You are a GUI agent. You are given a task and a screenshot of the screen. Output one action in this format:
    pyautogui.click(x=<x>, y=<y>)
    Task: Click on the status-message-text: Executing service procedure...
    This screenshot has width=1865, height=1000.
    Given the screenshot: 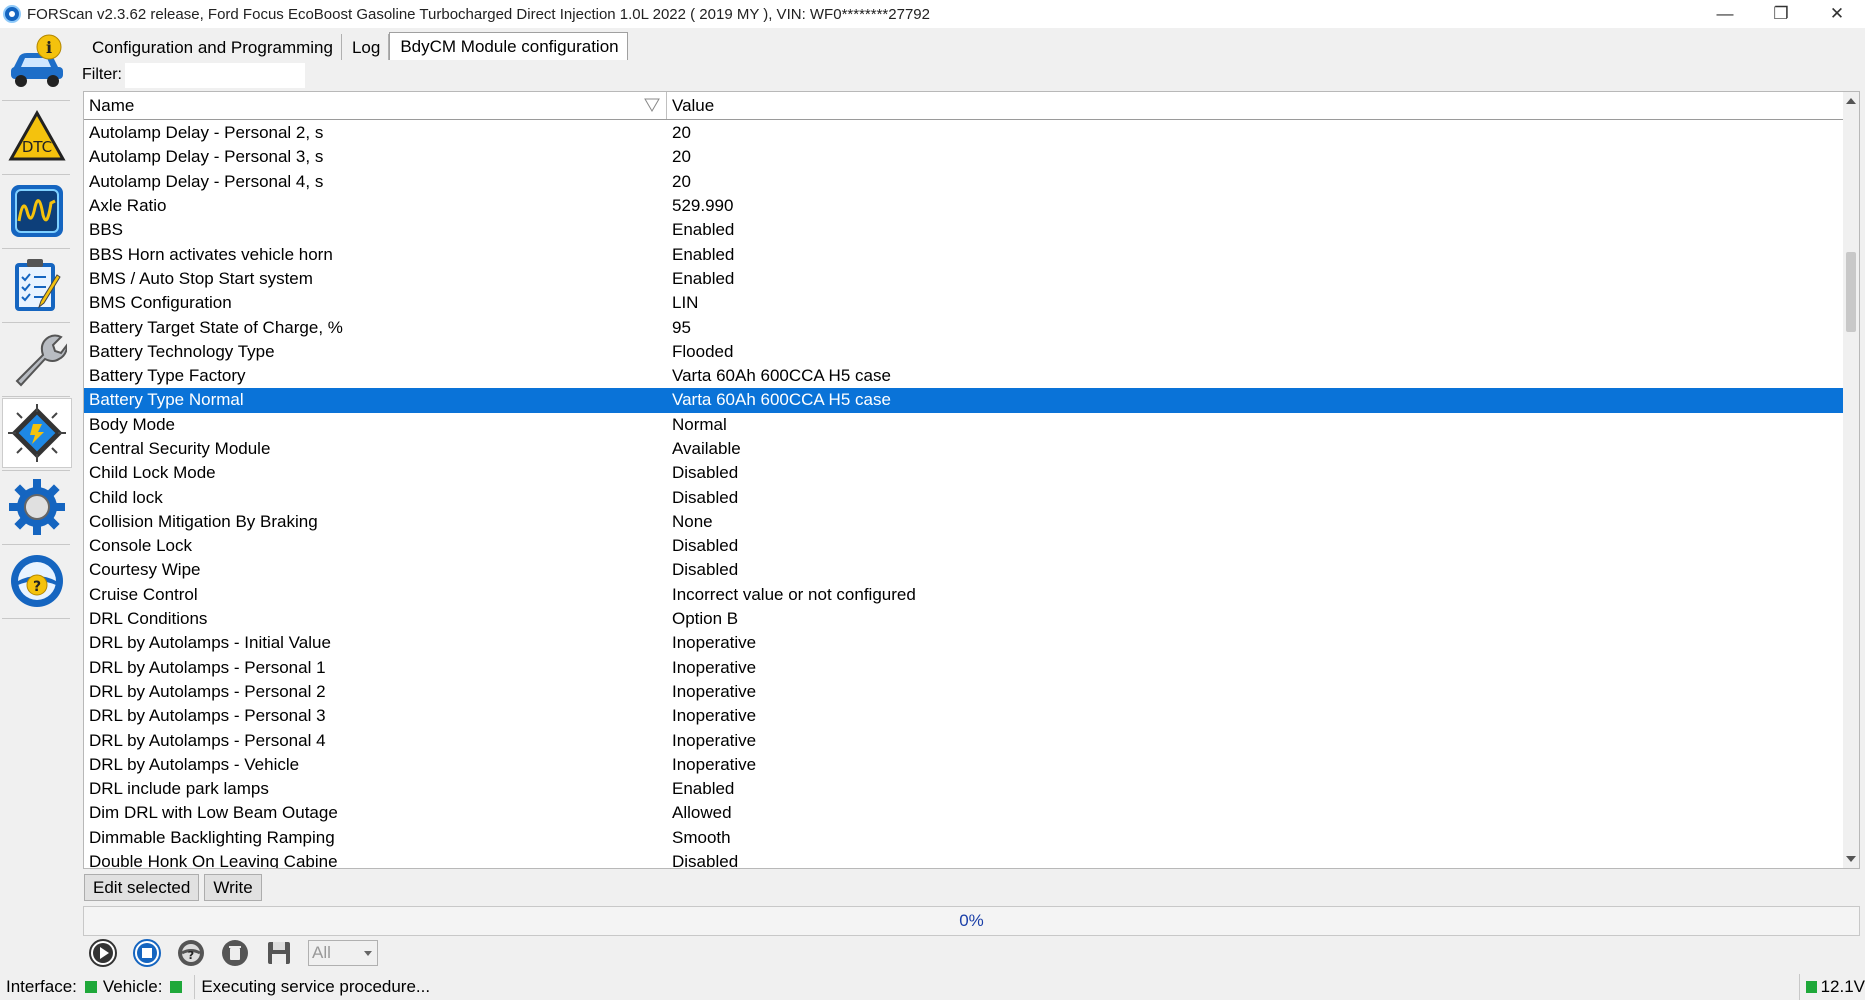 What is the action you would take?
    pyautogui.click(x=316, y=986)
    